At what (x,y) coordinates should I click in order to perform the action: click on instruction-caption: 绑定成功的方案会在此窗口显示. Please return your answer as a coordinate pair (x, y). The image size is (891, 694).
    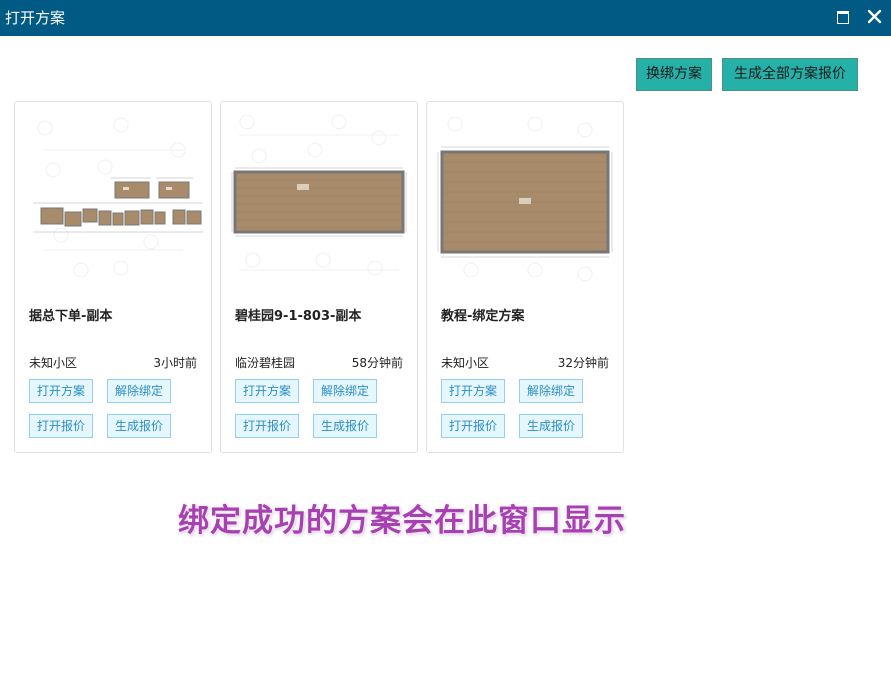
    Looking at the image, I should click on (402, 521).